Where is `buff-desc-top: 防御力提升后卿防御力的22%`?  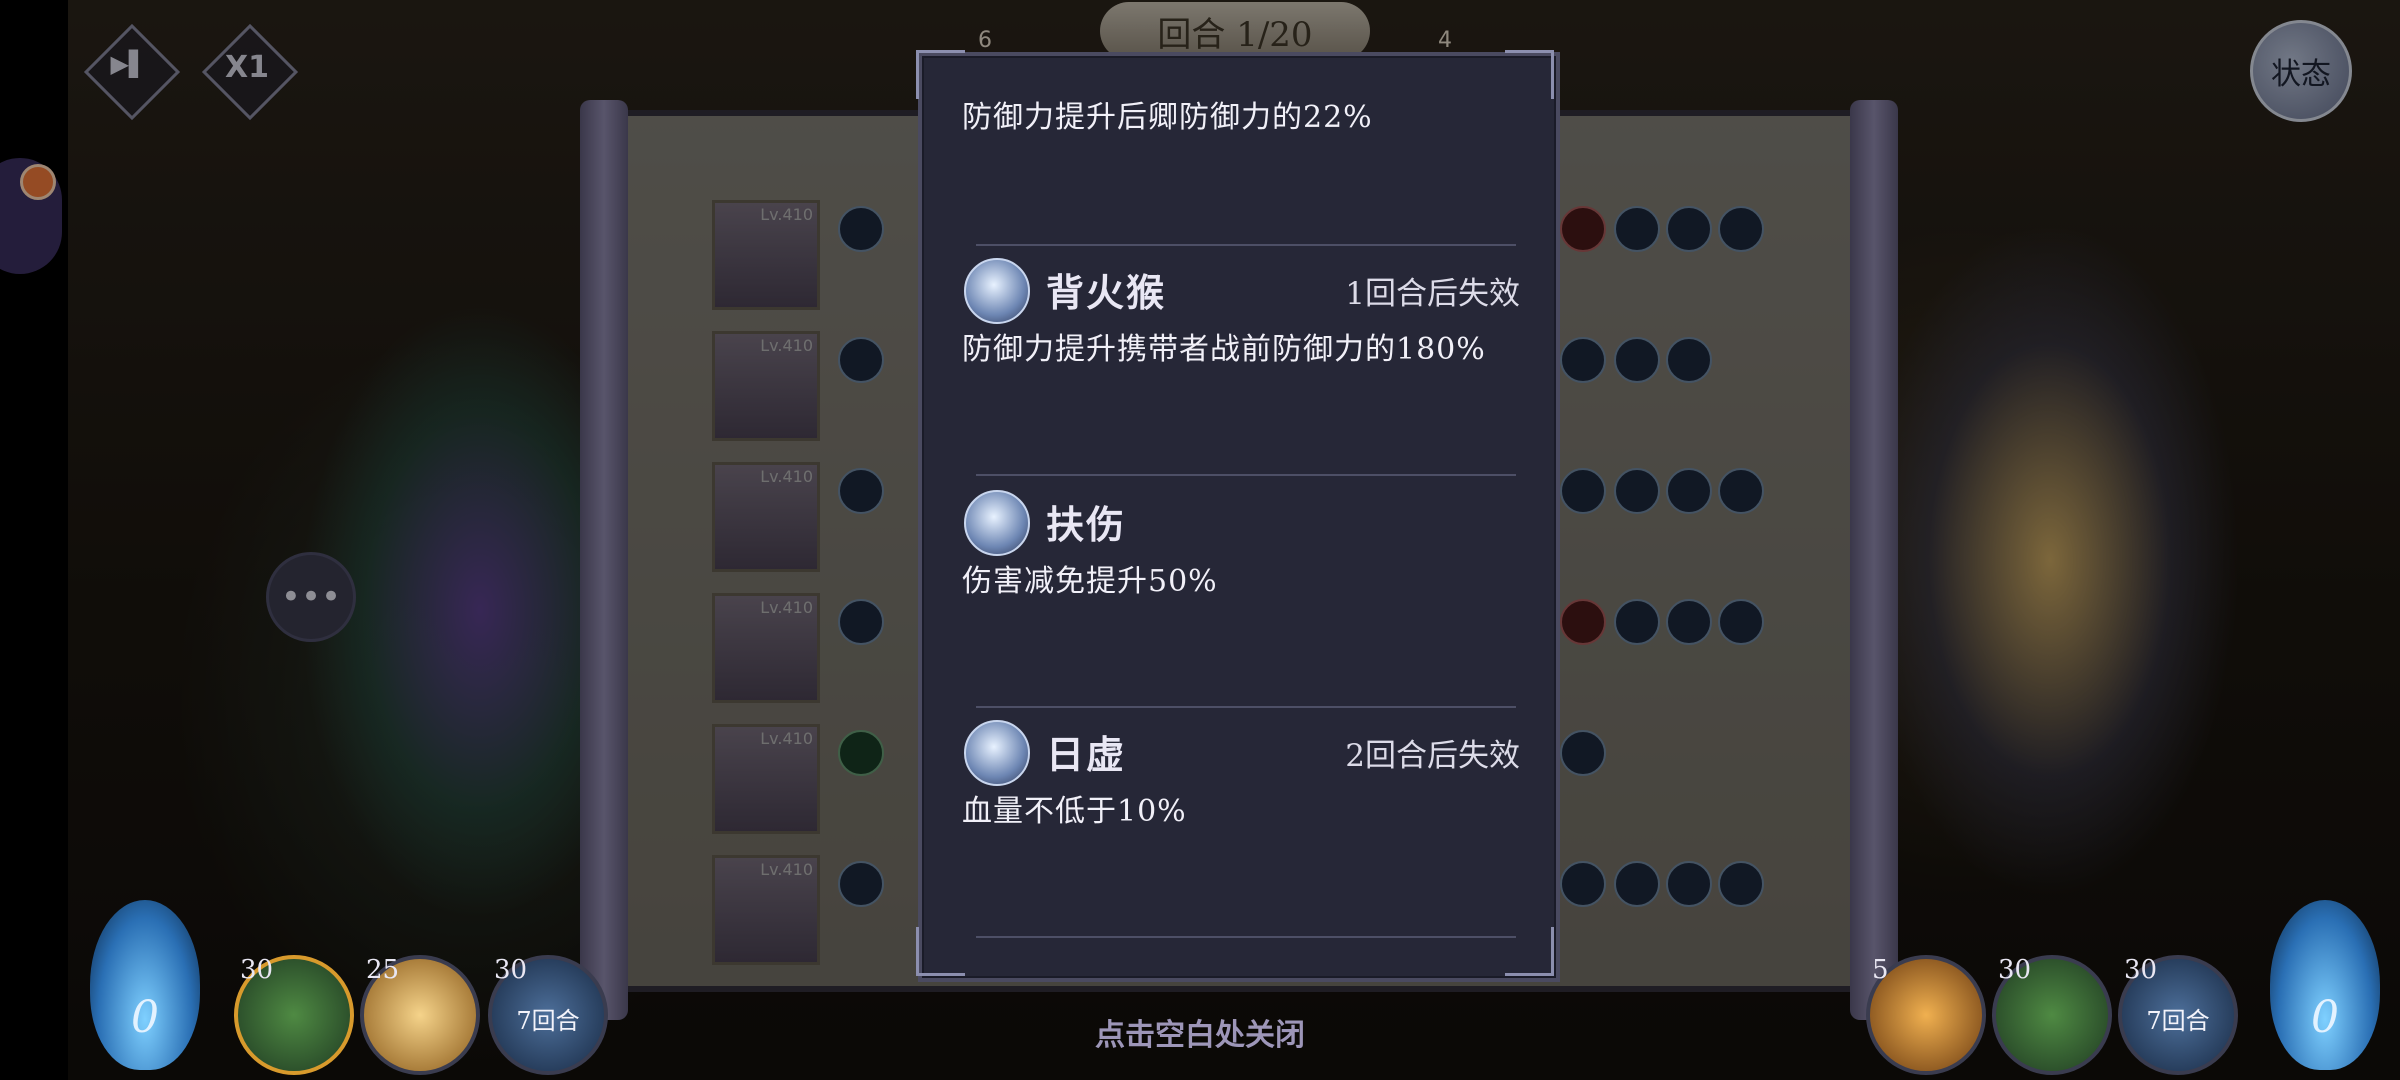 buff-desc-top: 防御力提升后卿防御力的22% is located at coordinates (1167, 117).